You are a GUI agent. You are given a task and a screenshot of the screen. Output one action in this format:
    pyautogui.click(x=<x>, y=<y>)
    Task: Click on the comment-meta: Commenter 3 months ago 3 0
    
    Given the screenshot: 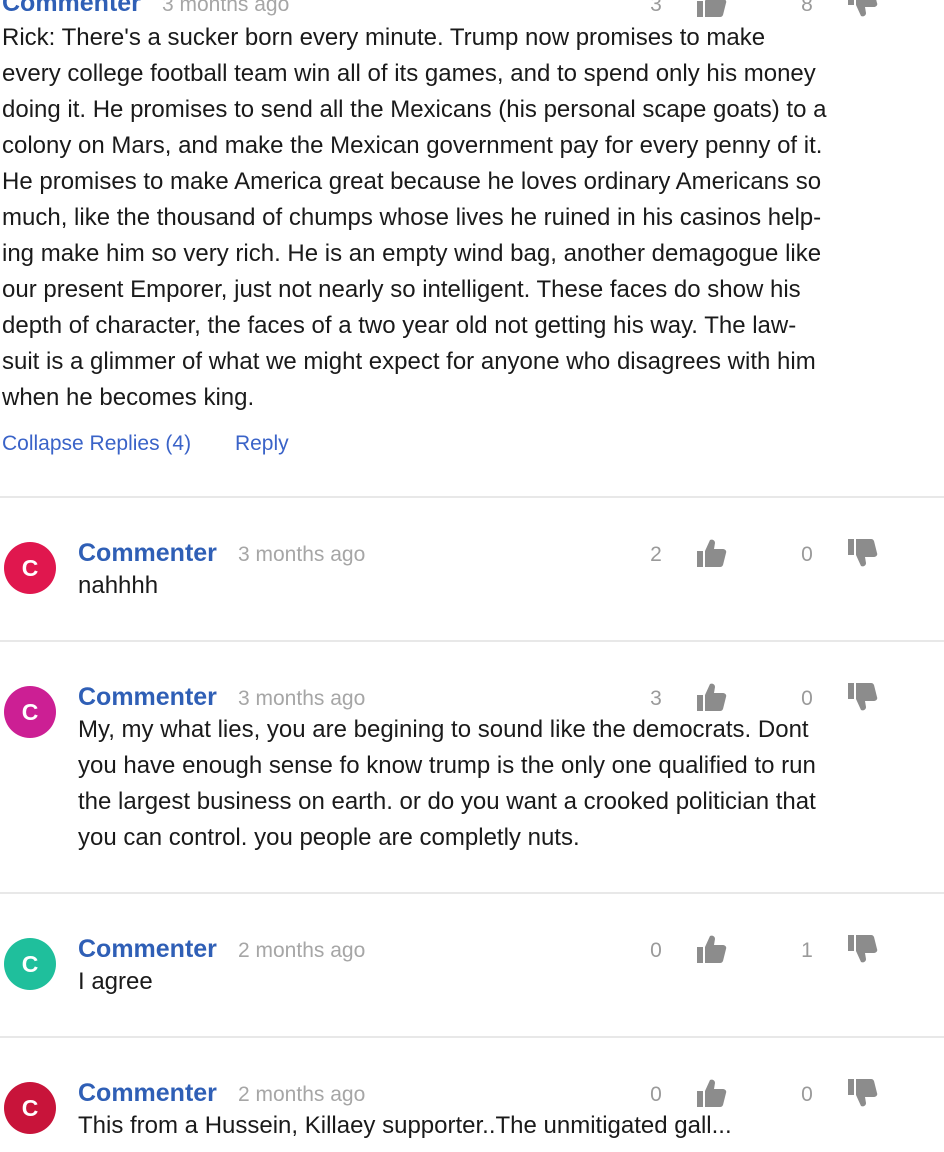 What is the action you would take?
    pyautogui.click(x=472, y=699)
    